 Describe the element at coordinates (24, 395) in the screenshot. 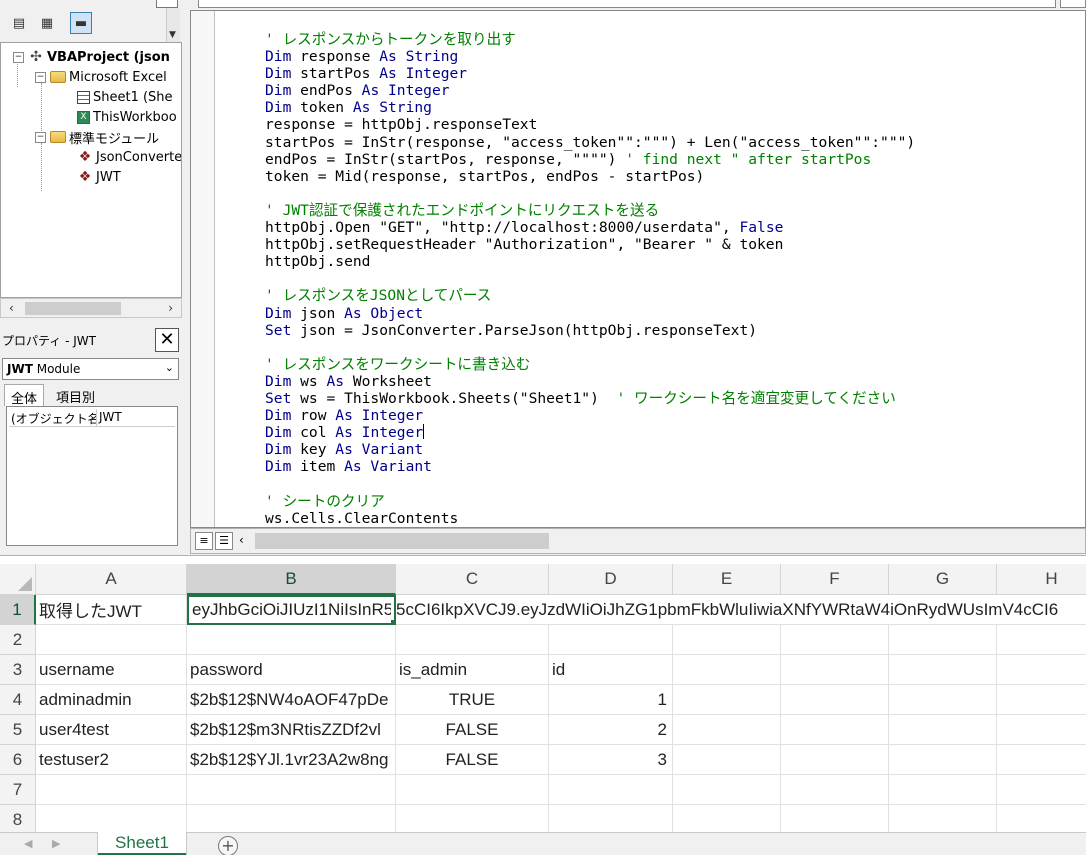

I see `tab-all: 全体` at that location.